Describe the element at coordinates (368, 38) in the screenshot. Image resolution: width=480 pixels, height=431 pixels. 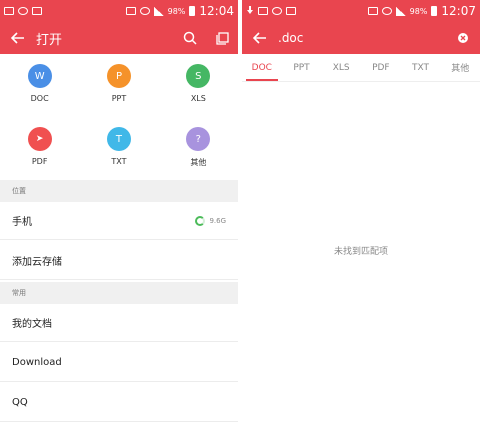
I see `search-input: .doc` at that location.